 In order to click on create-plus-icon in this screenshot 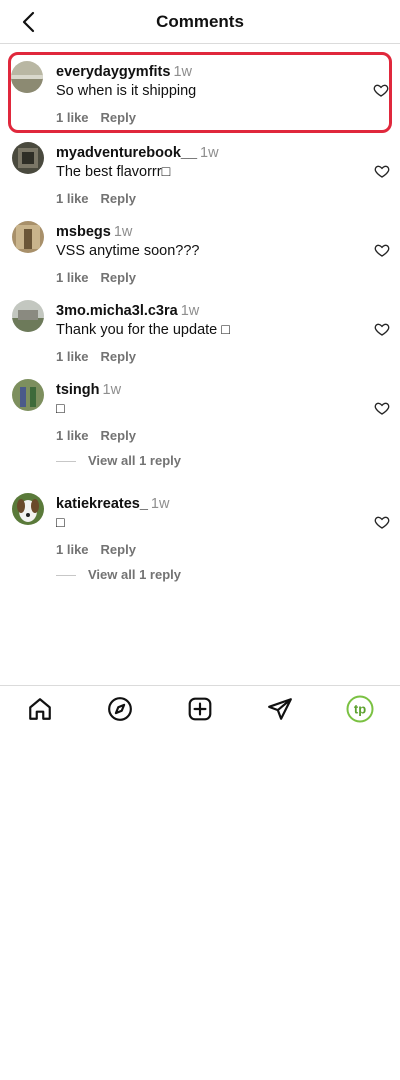, I will do `click(200, 708)`.